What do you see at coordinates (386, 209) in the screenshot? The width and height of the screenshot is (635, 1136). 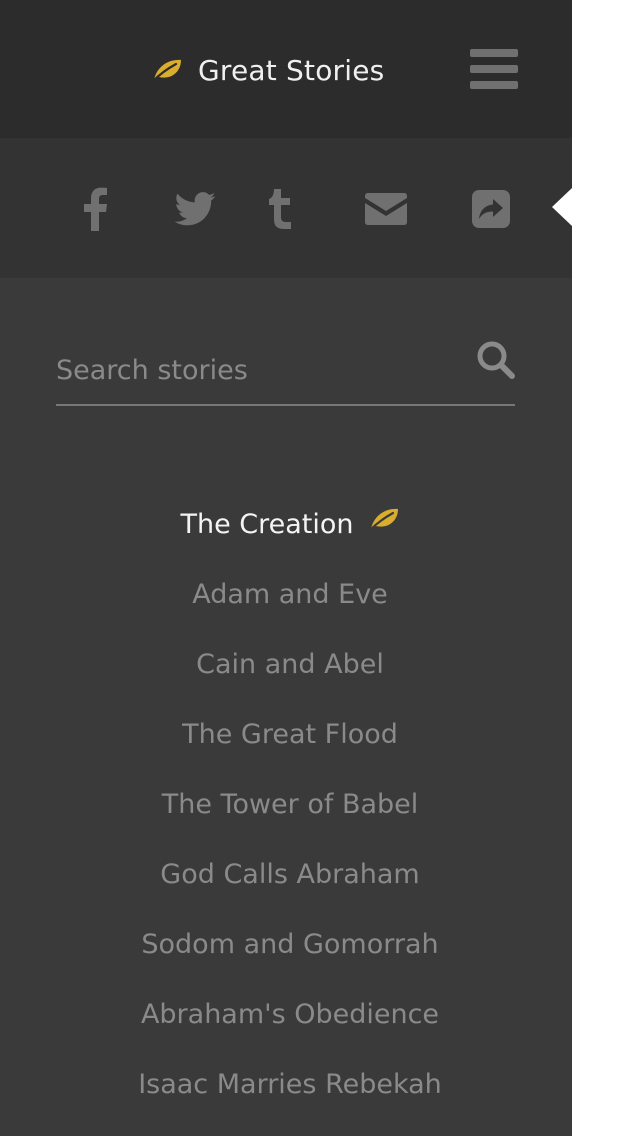 I see `email-icon` at bounding box center [386, 209].